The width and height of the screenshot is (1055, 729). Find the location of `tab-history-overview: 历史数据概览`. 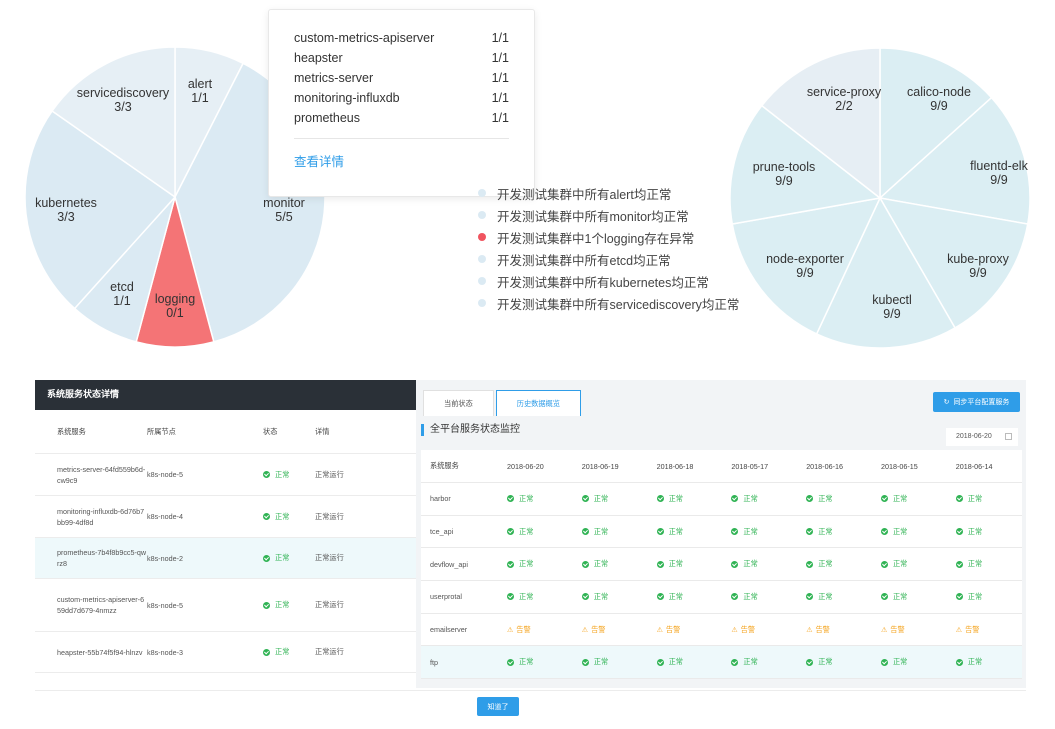

tab-history-overview: 历史数据概览 is located at coordinates (538, 403).